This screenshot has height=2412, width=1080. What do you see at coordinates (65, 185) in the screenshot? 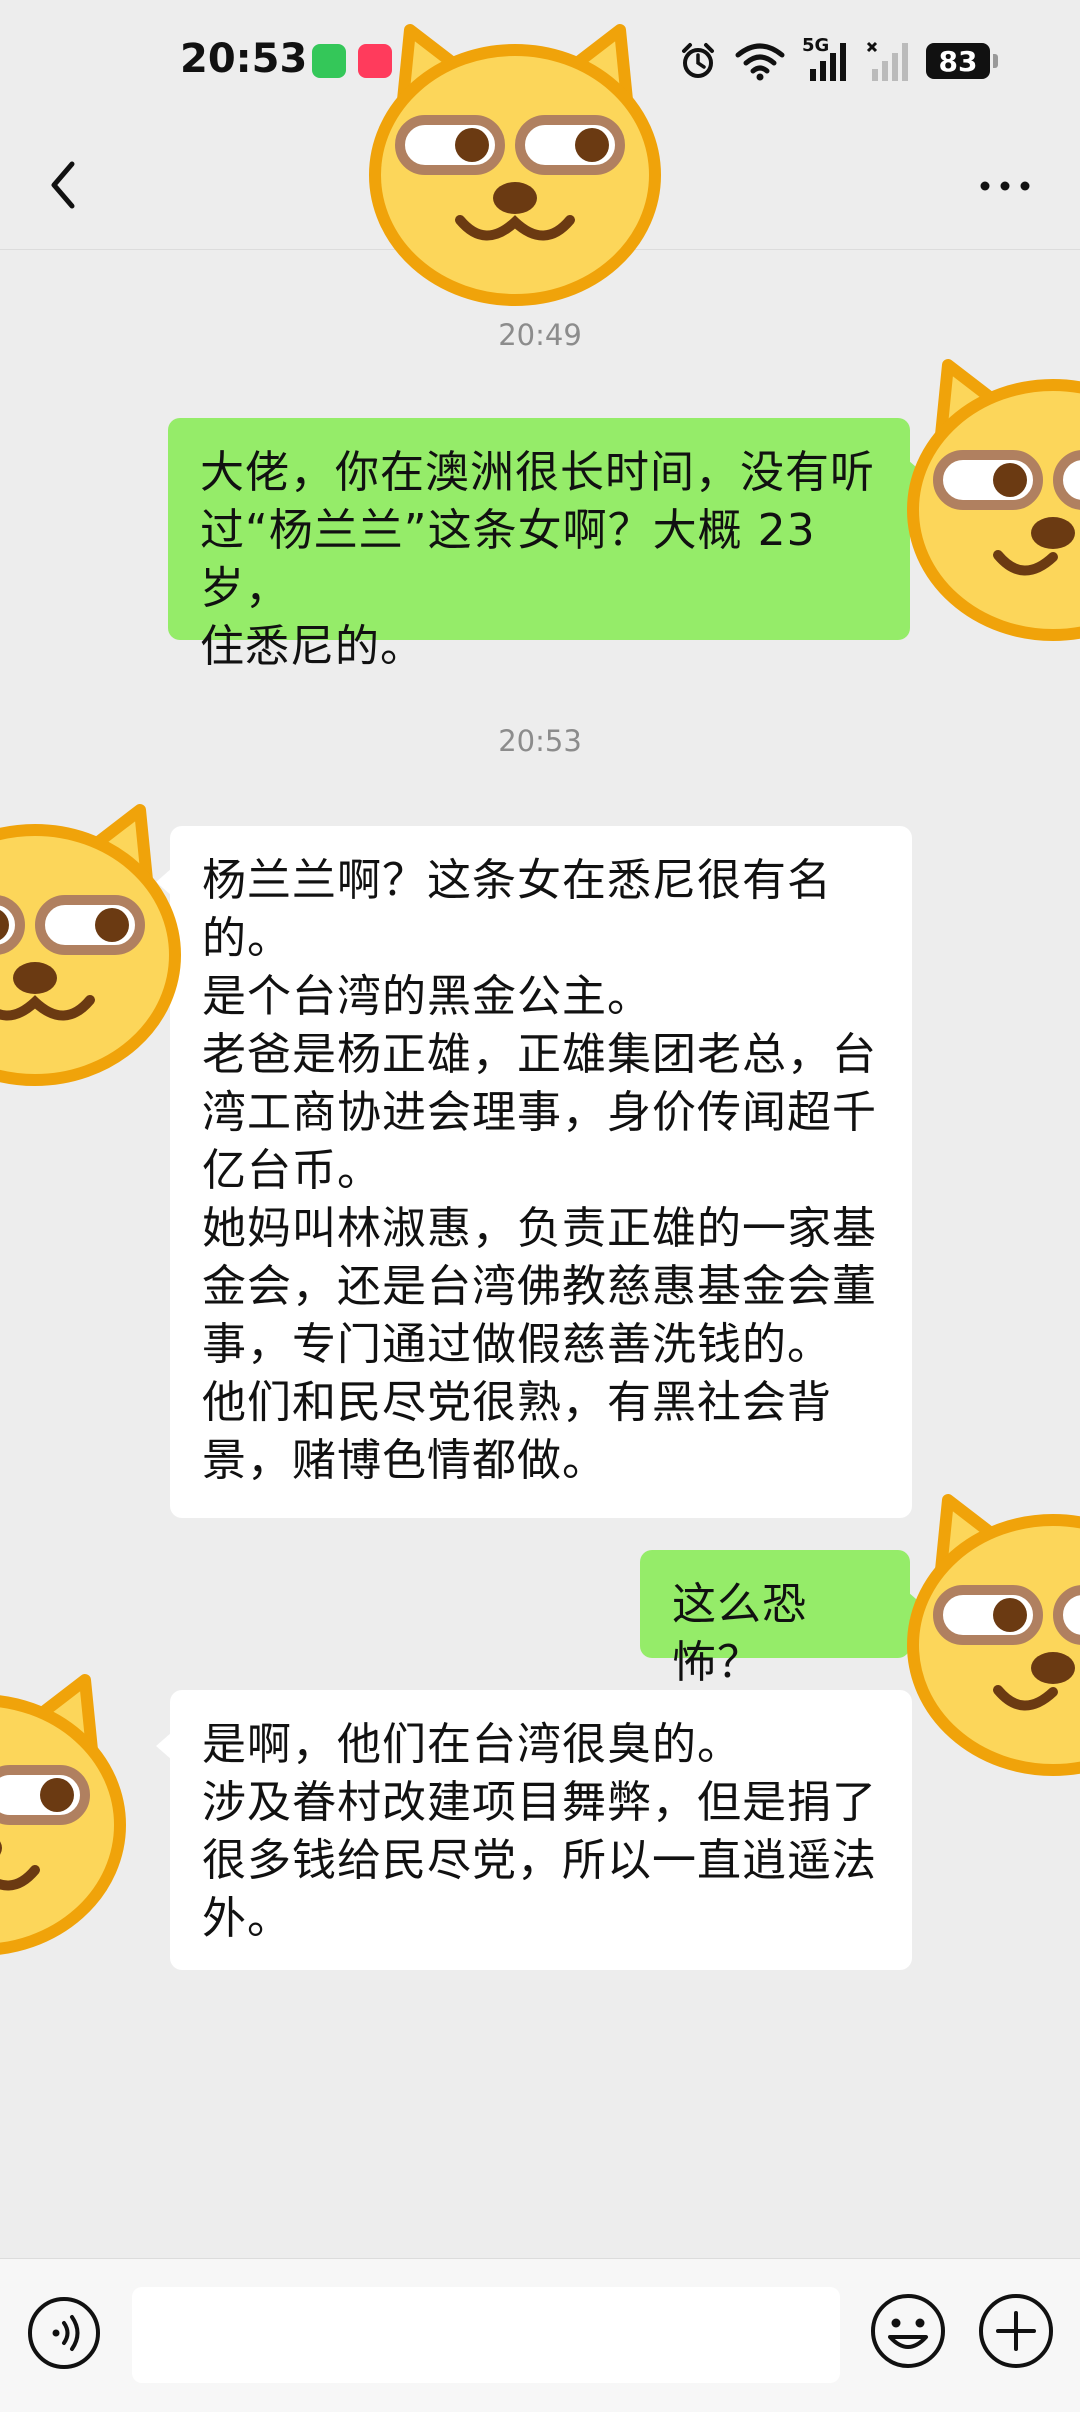
I see `chevron-left-icon` at bounding box center [65, 185].